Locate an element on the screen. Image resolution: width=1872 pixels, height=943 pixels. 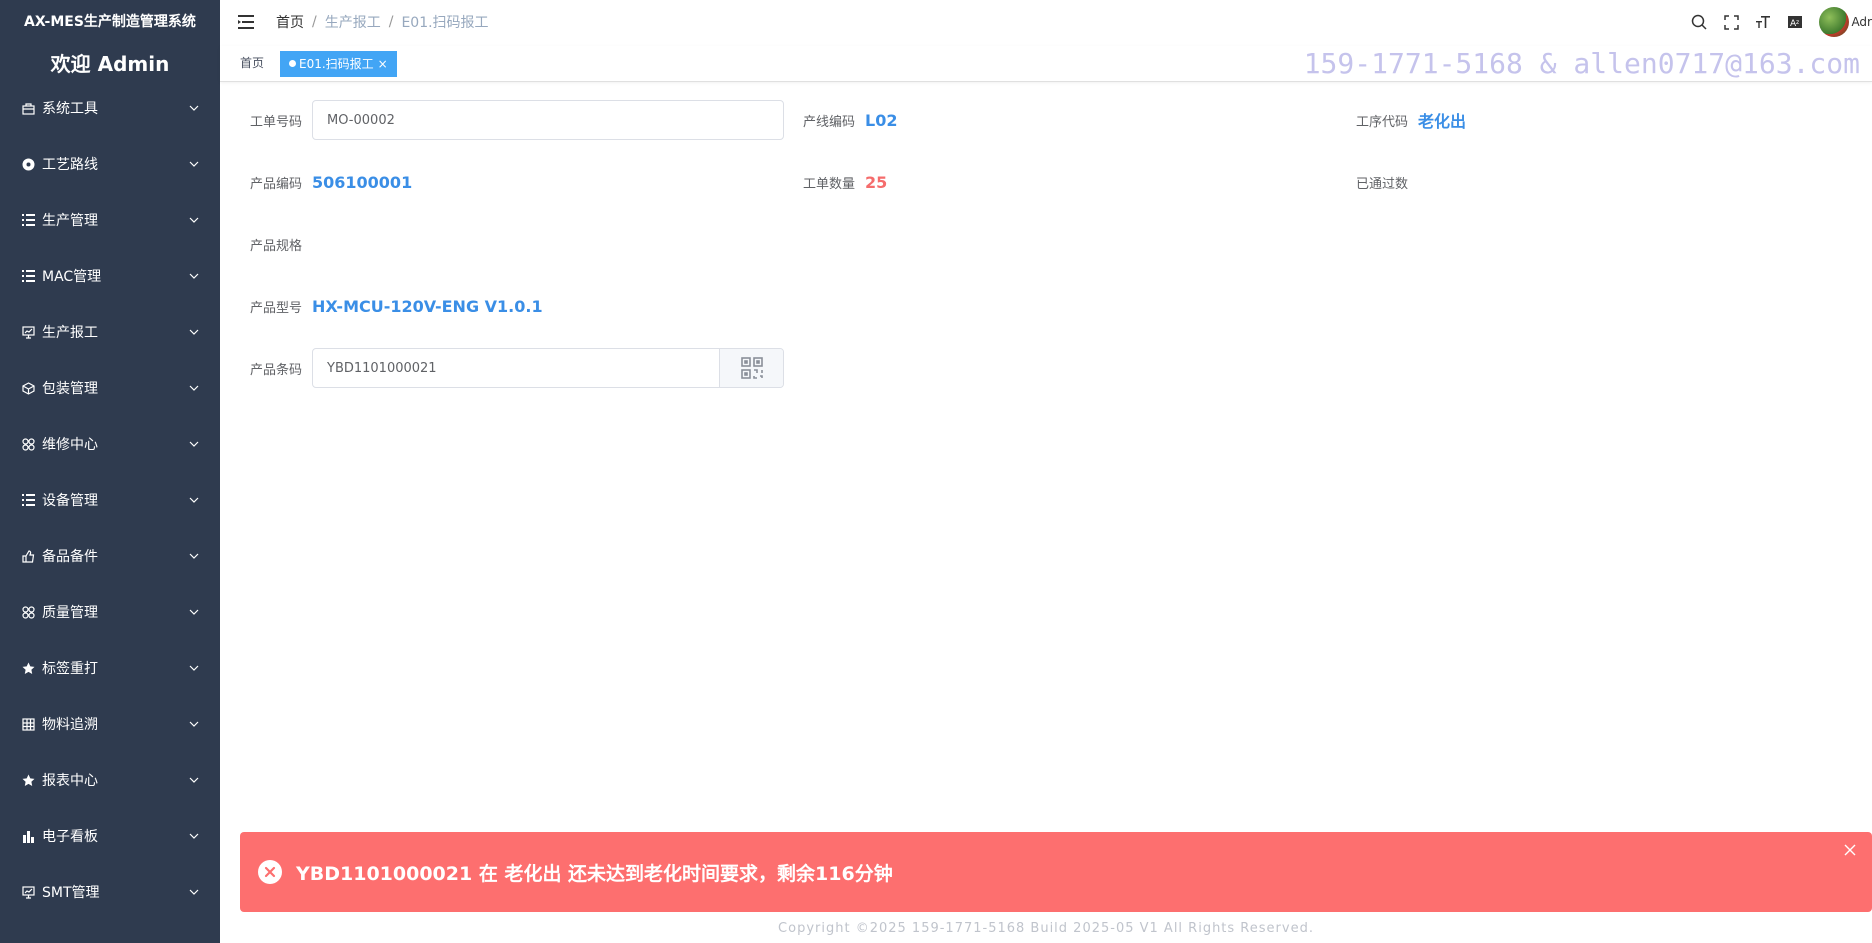
sidebar-item-label: 质量管理 is located at coordinates (70, 613).